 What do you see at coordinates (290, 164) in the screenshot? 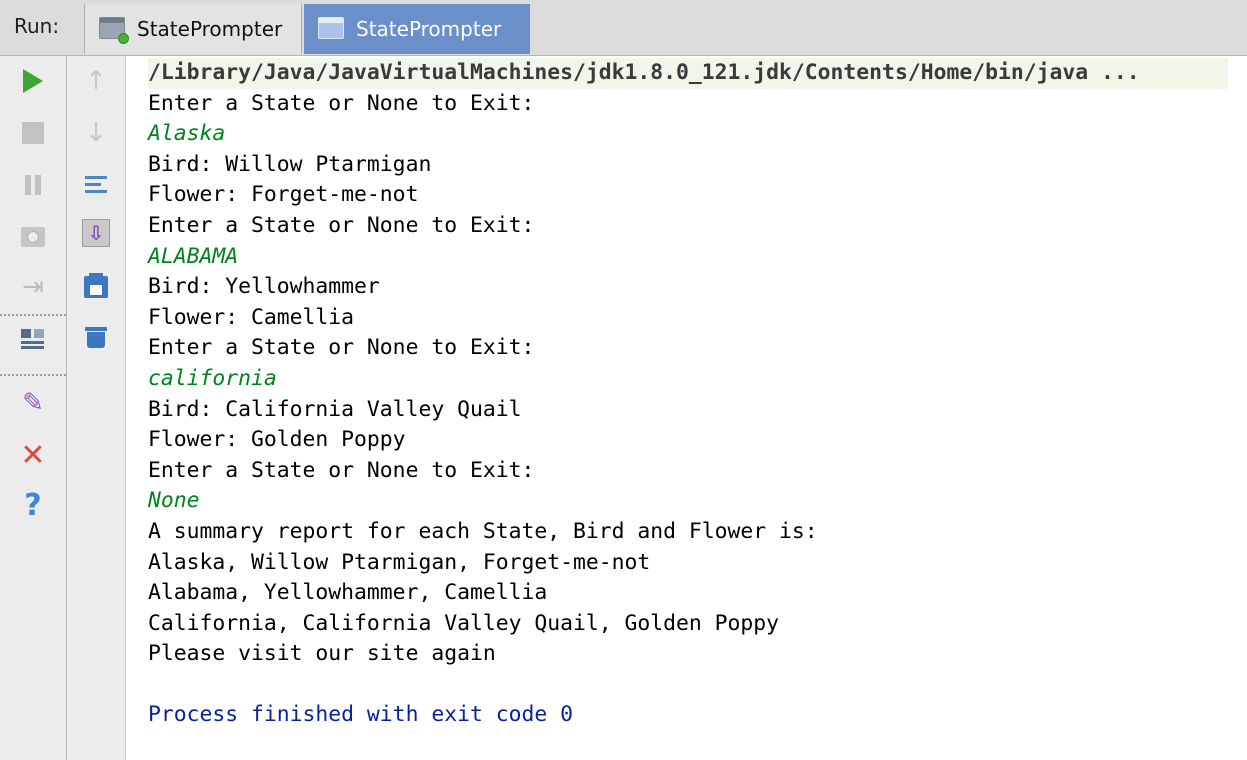
I see `console-line-output: Bird: Willow Ptarmigan` at bounding box center [290, 164].